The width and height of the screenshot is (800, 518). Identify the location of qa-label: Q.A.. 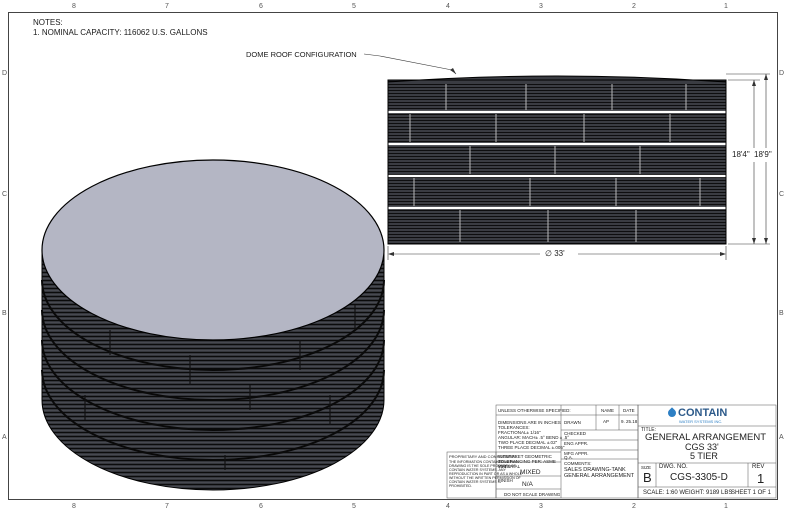
(569, 457).